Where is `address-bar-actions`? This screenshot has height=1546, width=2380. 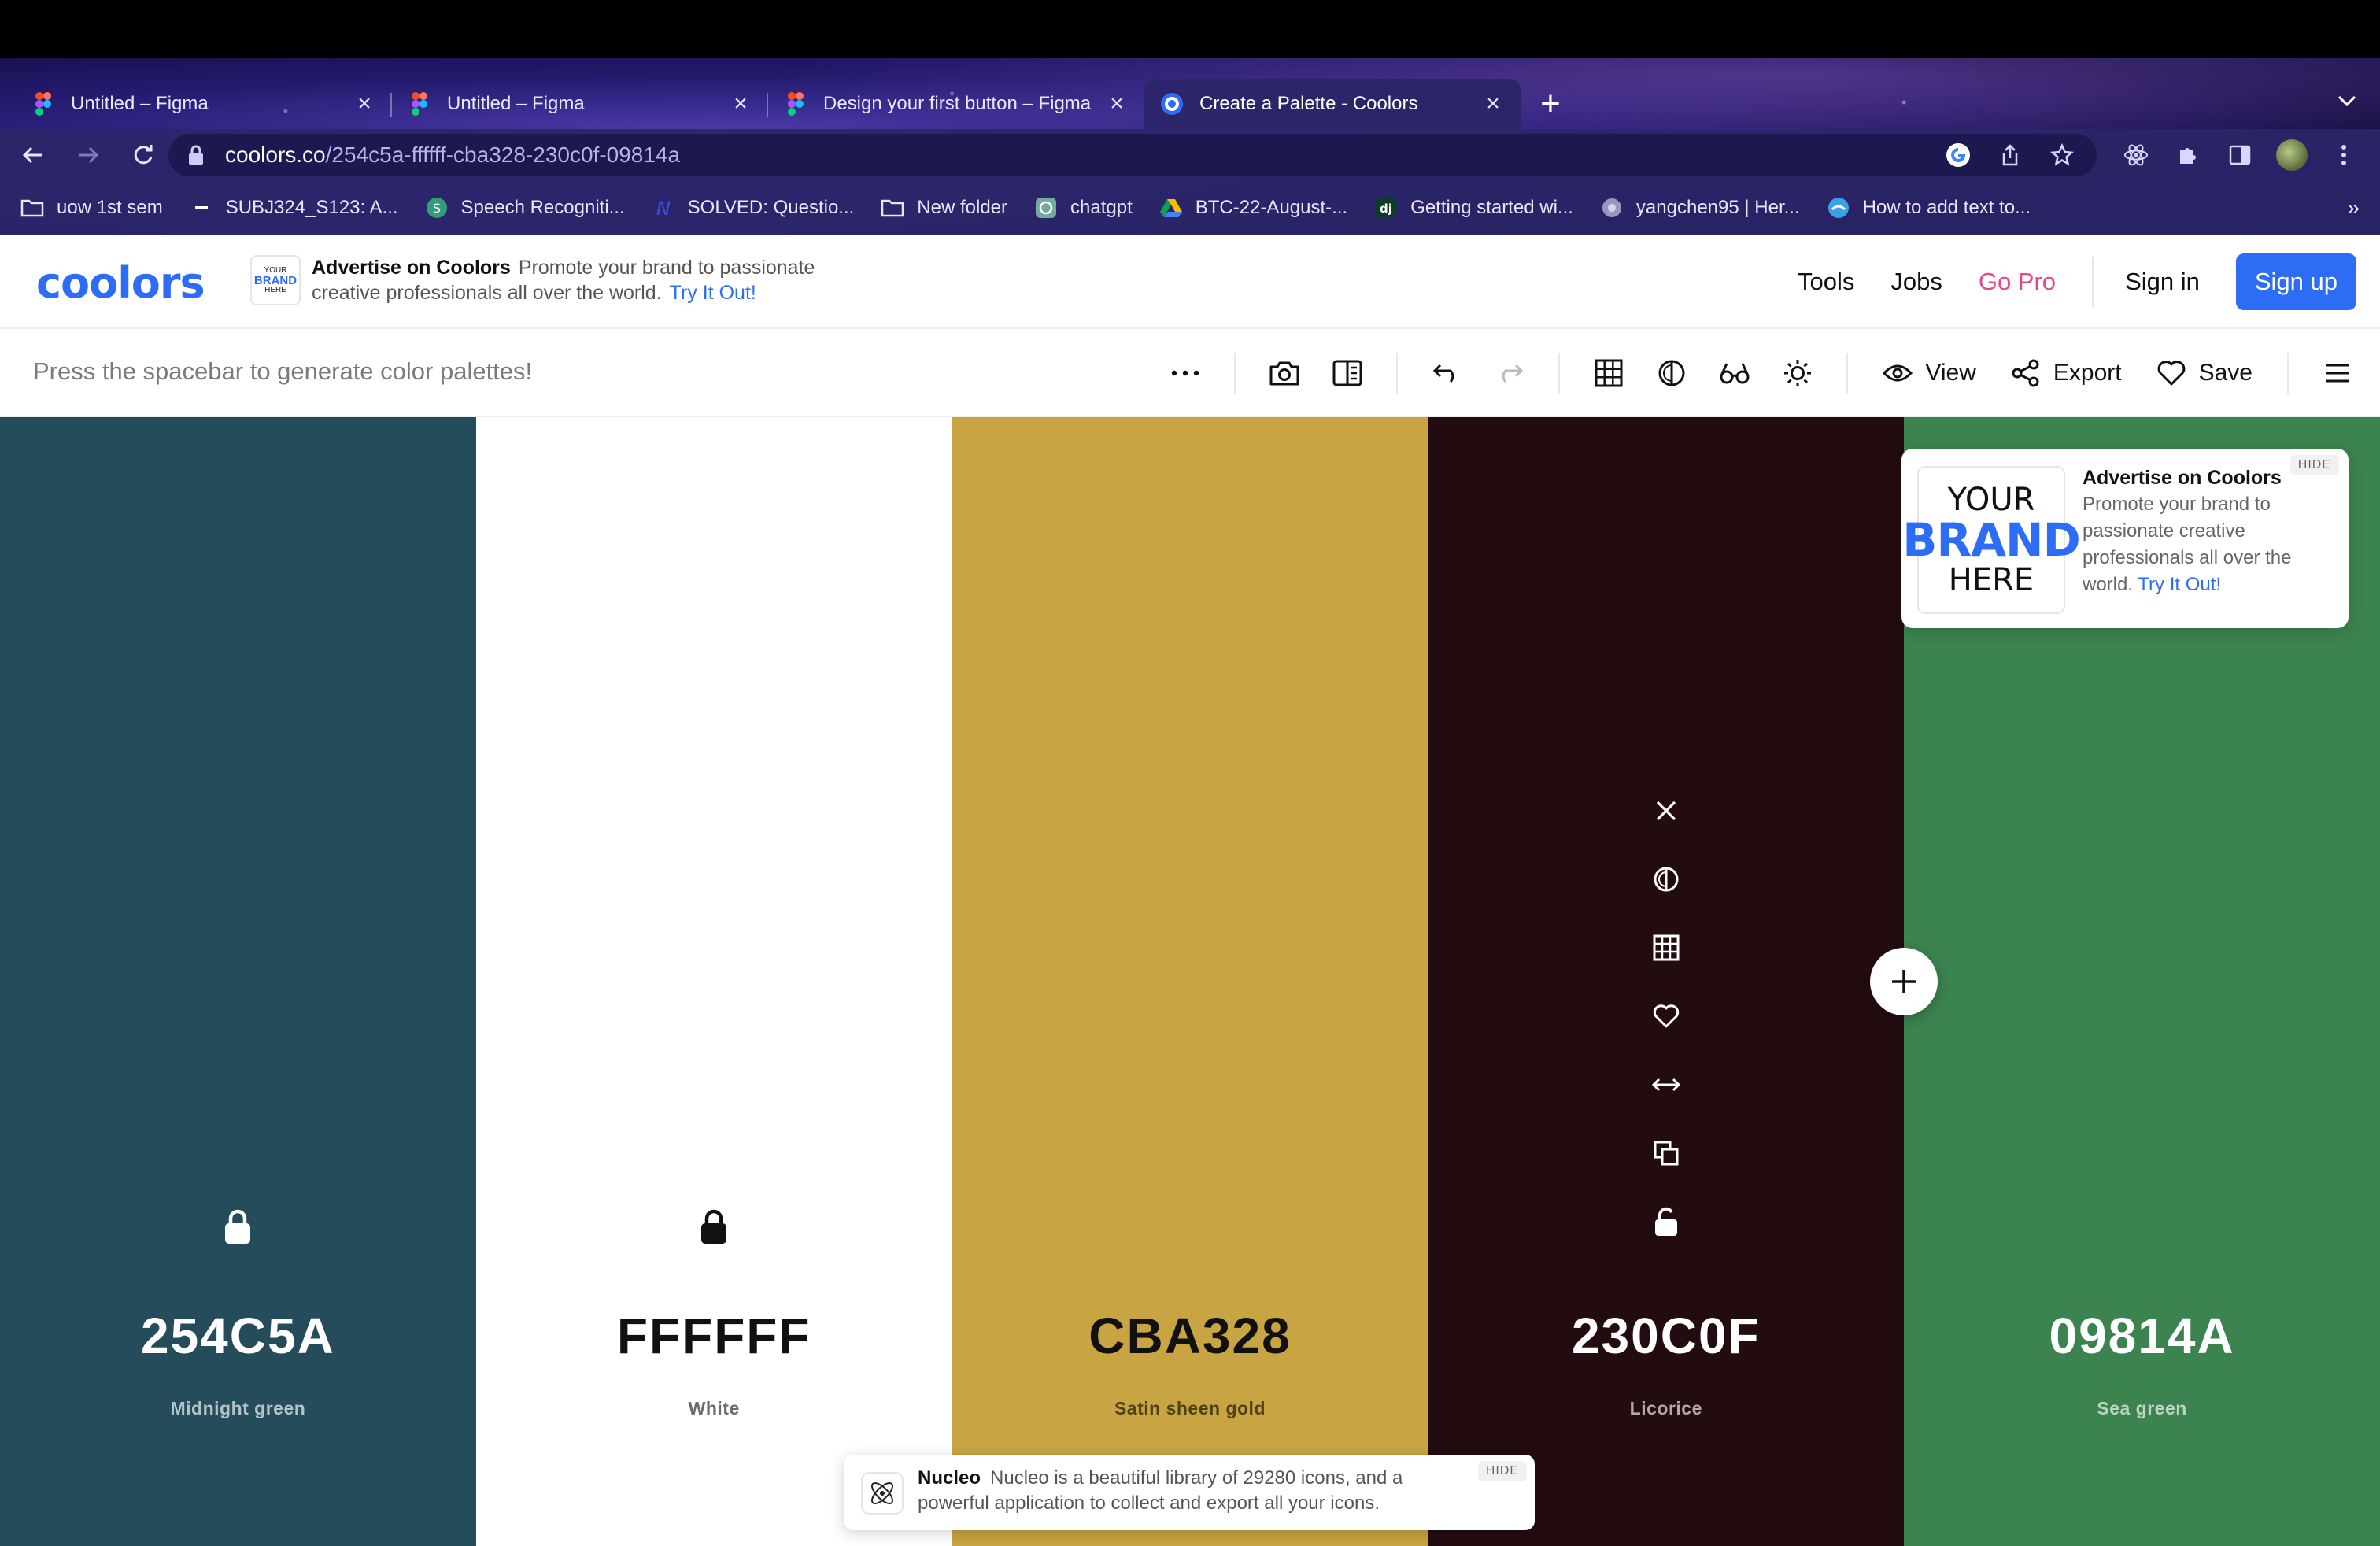
address-bar-actions is located at coordinates (2010, 155).